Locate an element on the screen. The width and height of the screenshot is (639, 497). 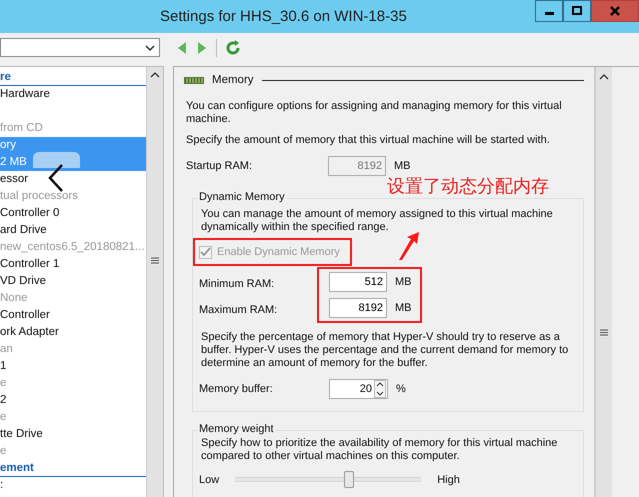
tree-item: ard Drive is located at coordinates (73, 230).